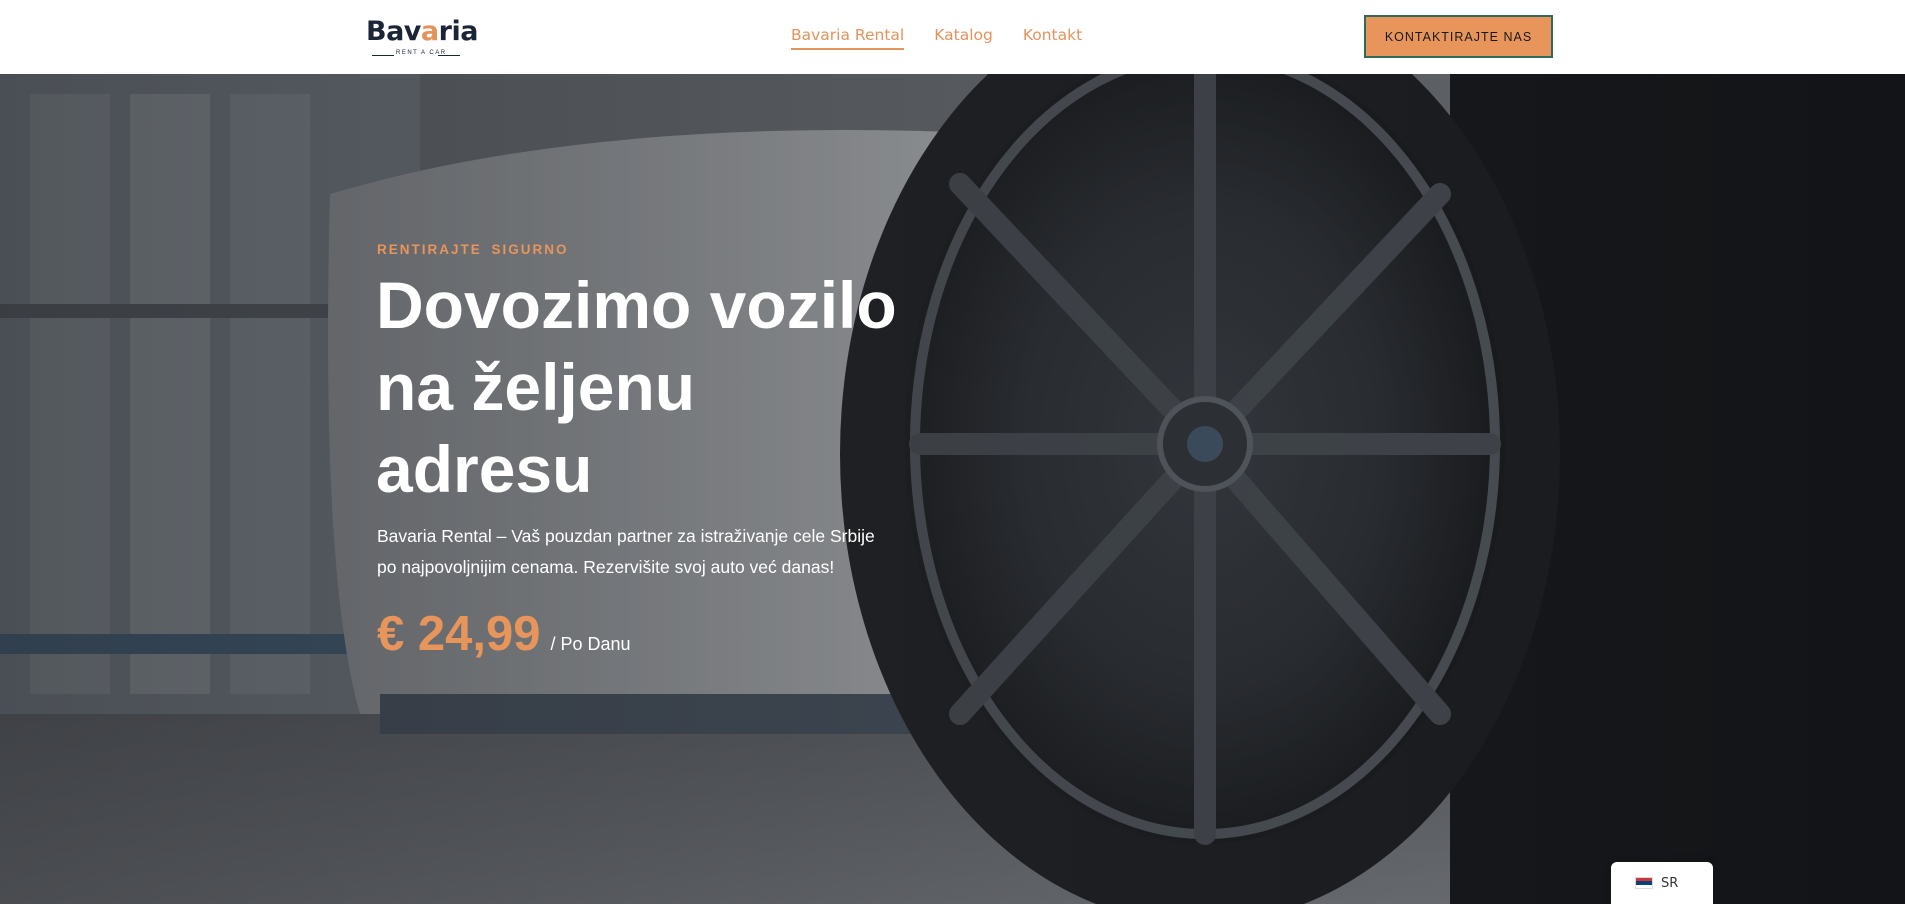 The width and height of the screenshot is (1905, 904). Describe the element at coordinates (459, 634) in the screenshot. I see `price-amount: € 24,99` at that location.